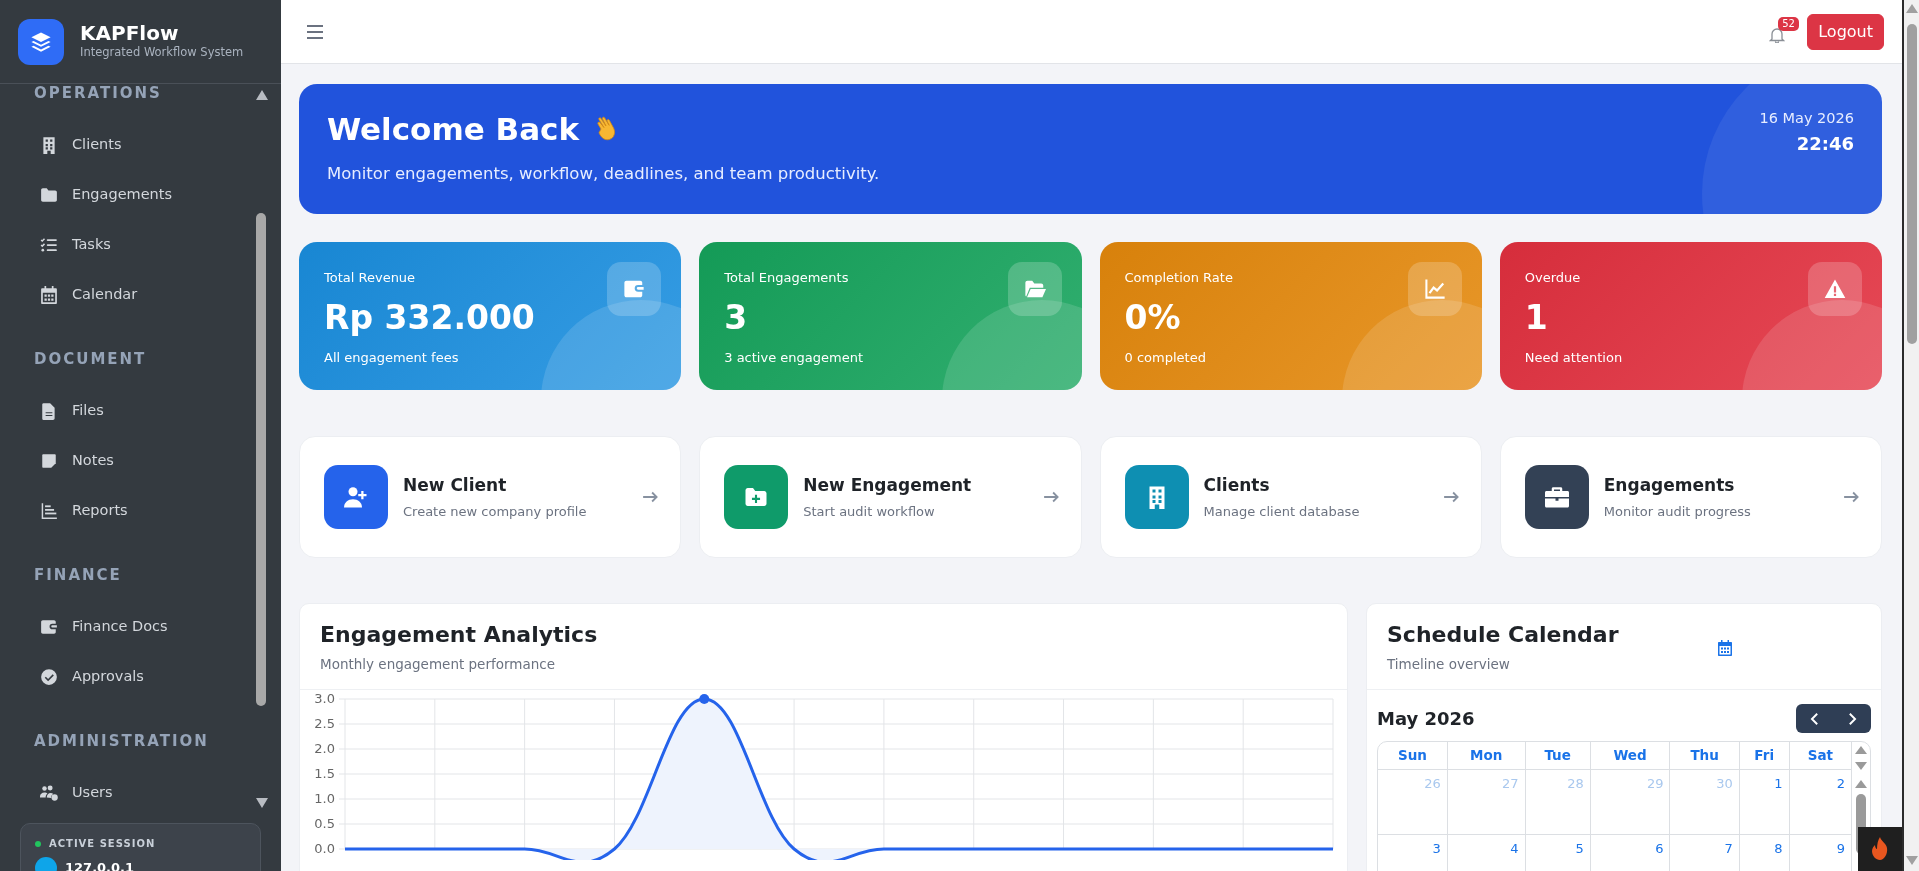 This screenshot has height=871, width=1919. I want to click on brand-name: KAPFlow, so click(130, 32).